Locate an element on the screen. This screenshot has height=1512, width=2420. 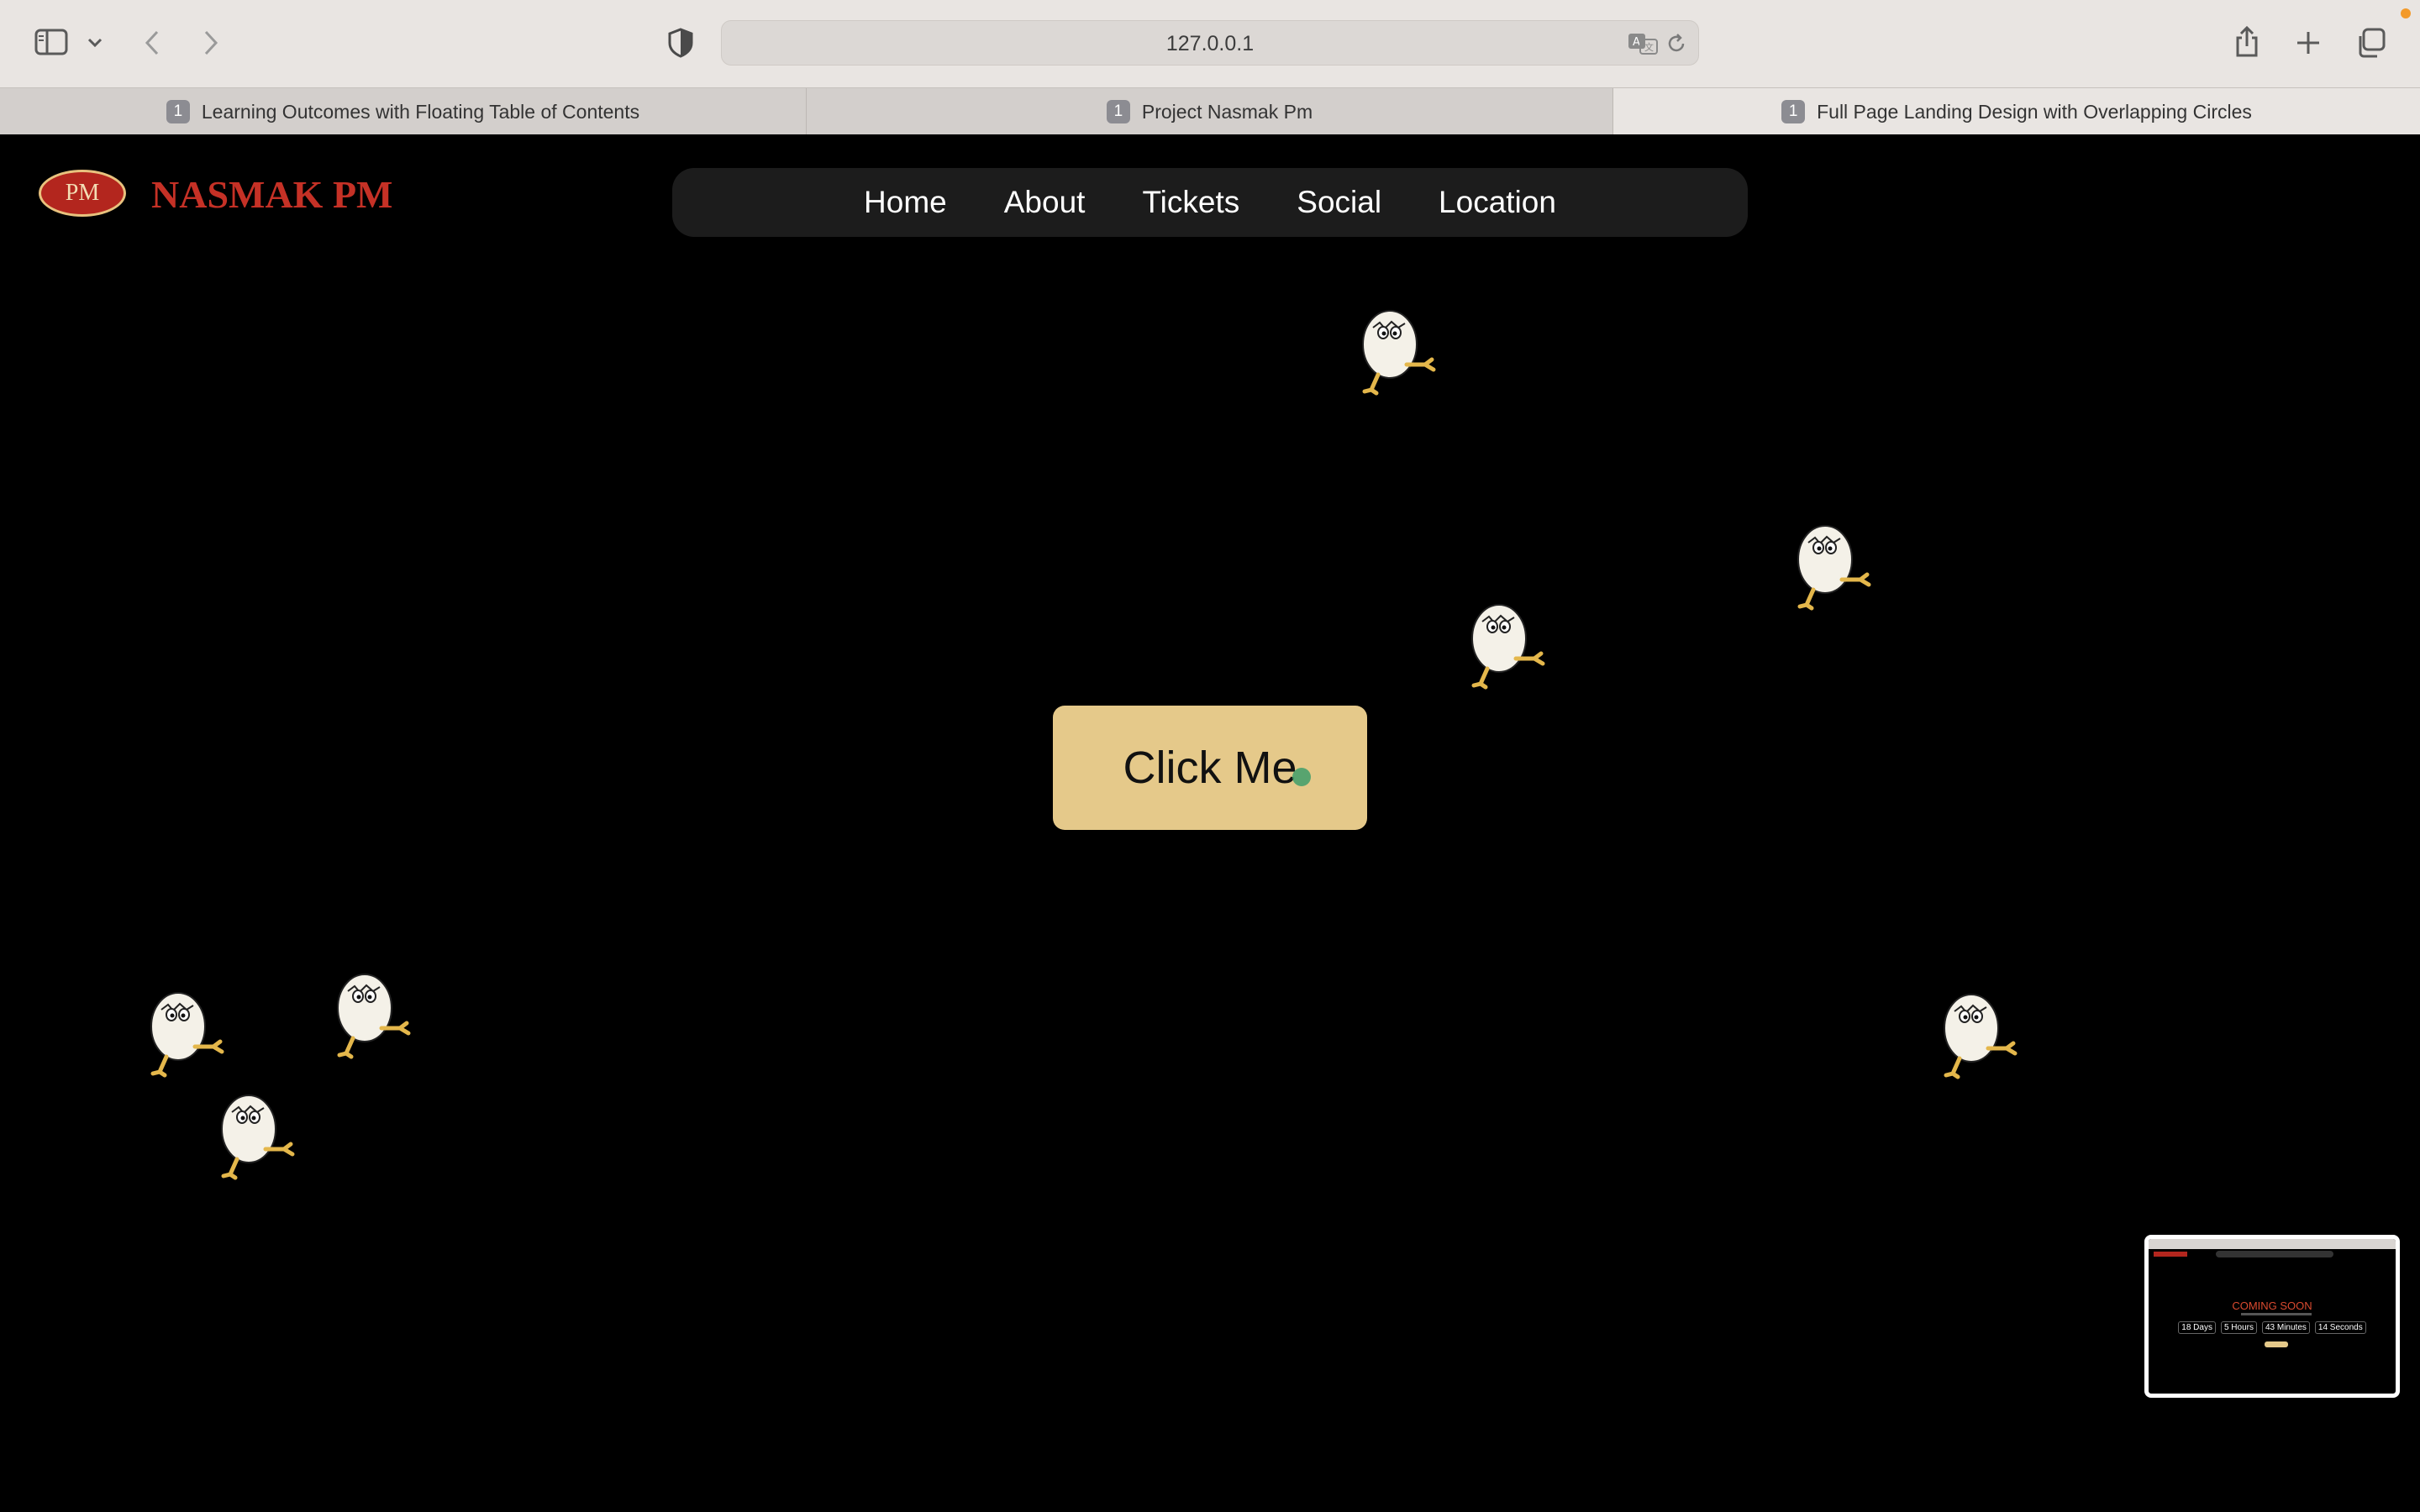
back-icon is located at coordinates (152, 42).